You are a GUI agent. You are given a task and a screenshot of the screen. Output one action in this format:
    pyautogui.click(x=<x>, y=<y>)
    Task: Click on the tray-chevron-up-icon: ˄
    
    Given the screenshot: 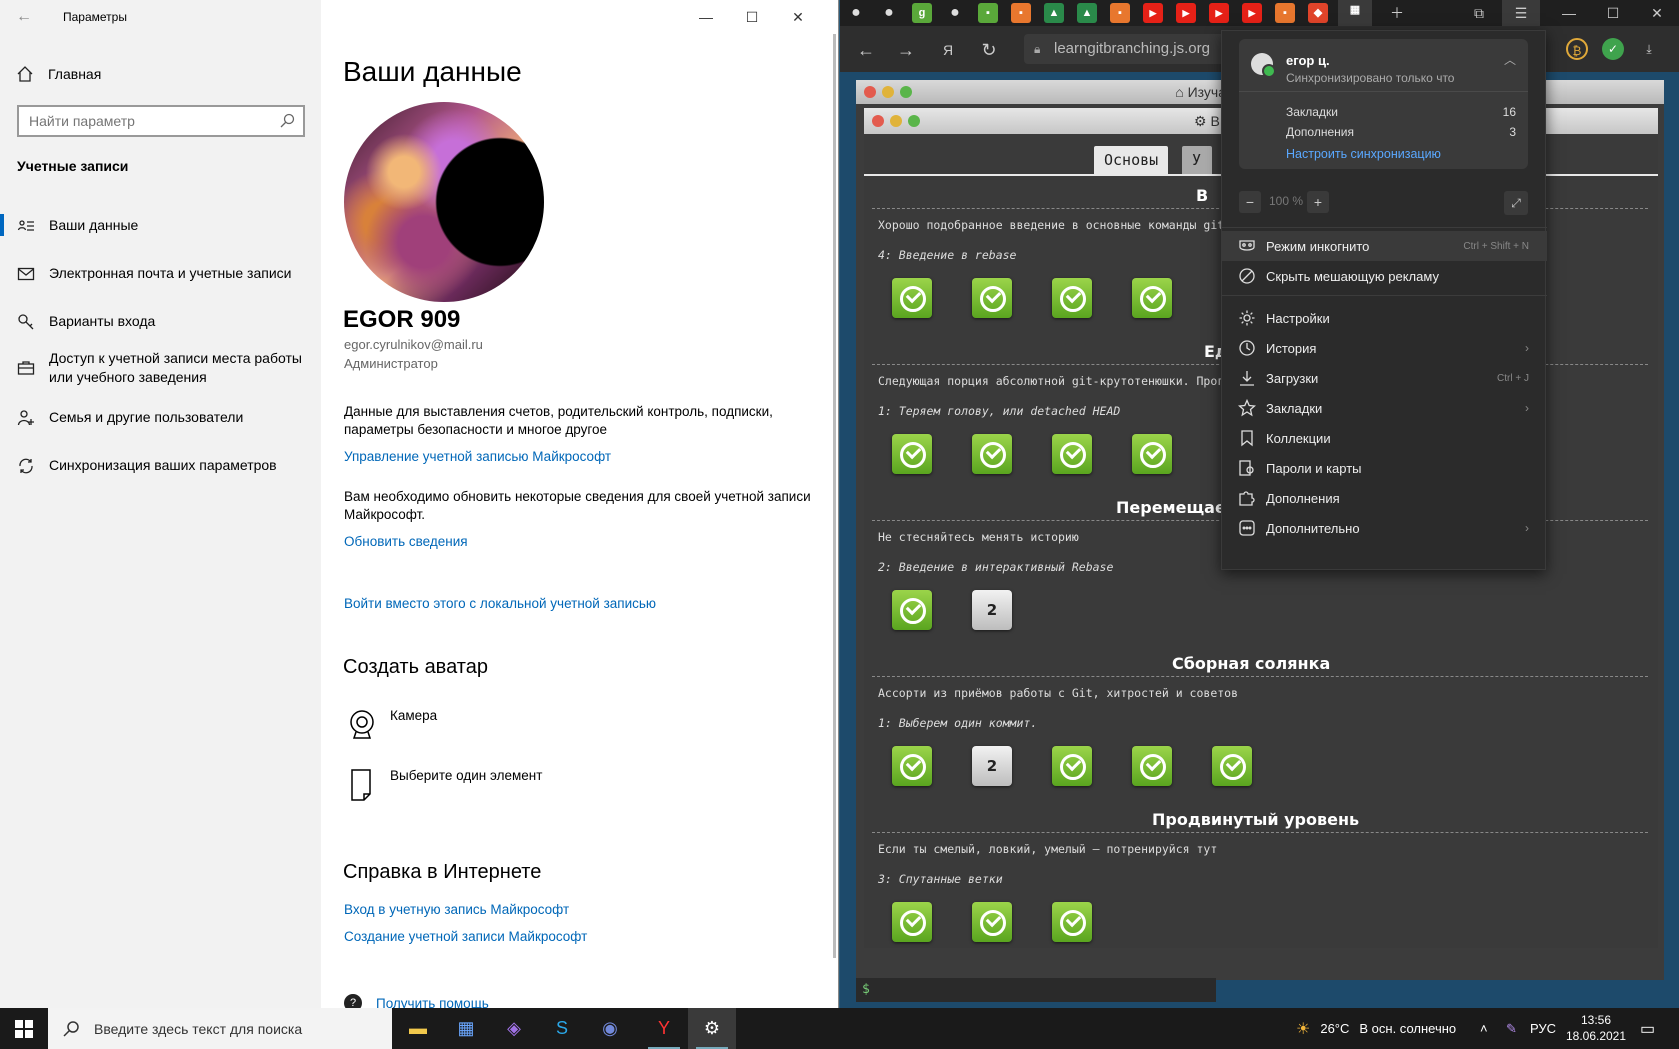 What is the action you would take?
    pyautogui.click(x=1484, y=1028)
    